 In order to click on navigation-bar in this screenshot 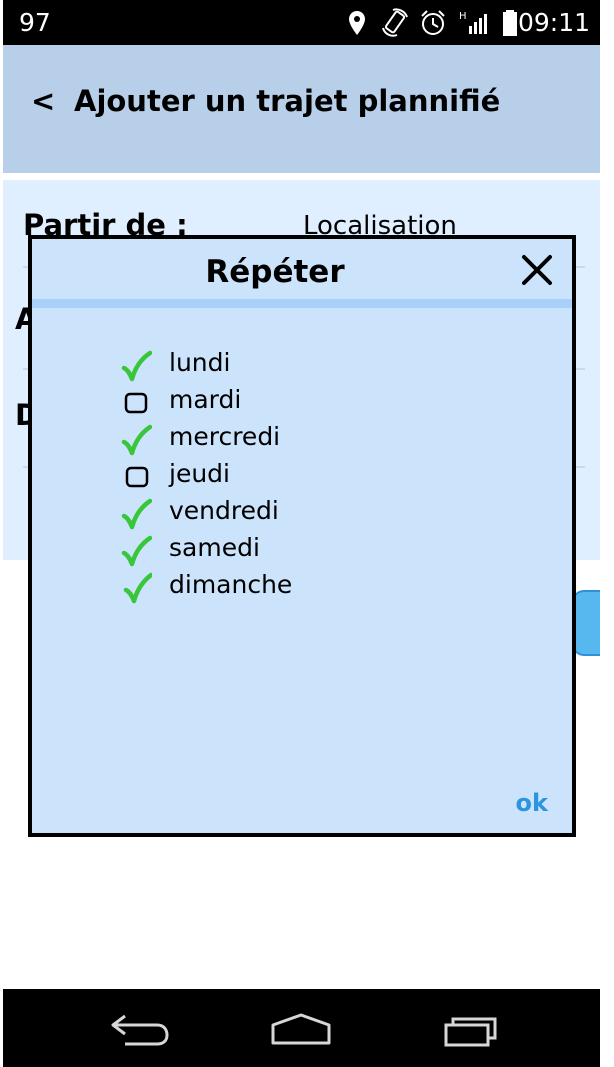, I will do `click(301, 1028)`.